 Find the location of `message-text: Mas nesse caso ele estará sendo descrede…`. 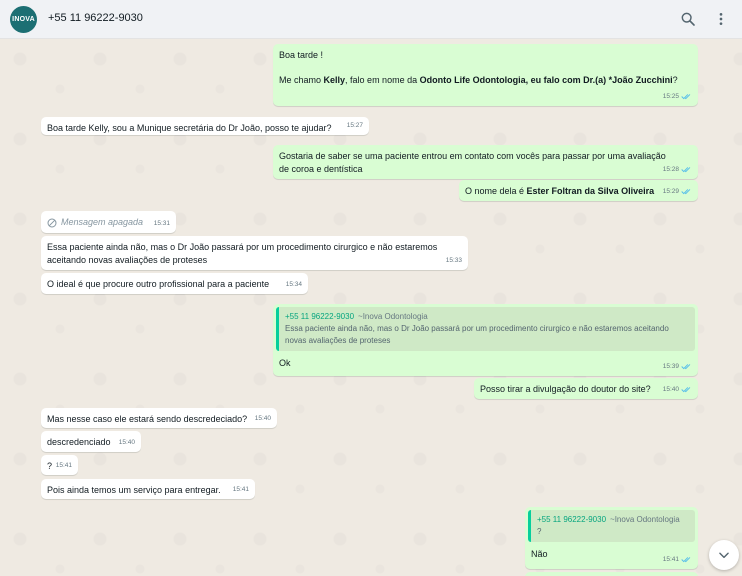

message-text: Mas nesse caso ele estará sendo descrede… is located at coordinates (147, 419).